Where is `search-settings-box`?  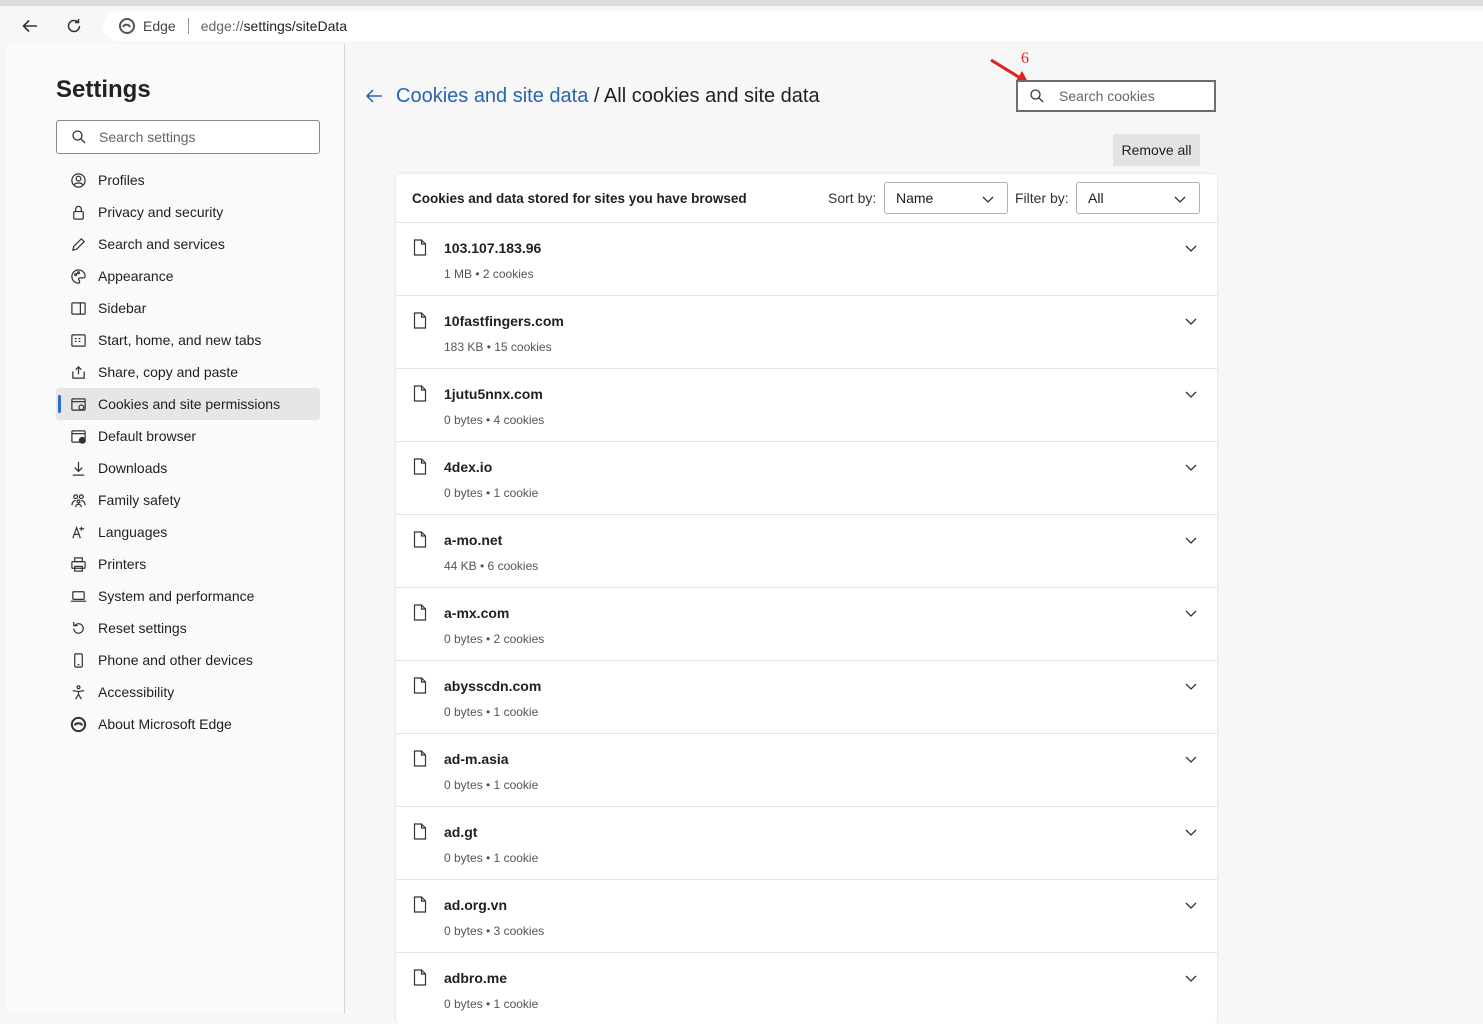 search-settings-box is located at coordinates (188, 137).